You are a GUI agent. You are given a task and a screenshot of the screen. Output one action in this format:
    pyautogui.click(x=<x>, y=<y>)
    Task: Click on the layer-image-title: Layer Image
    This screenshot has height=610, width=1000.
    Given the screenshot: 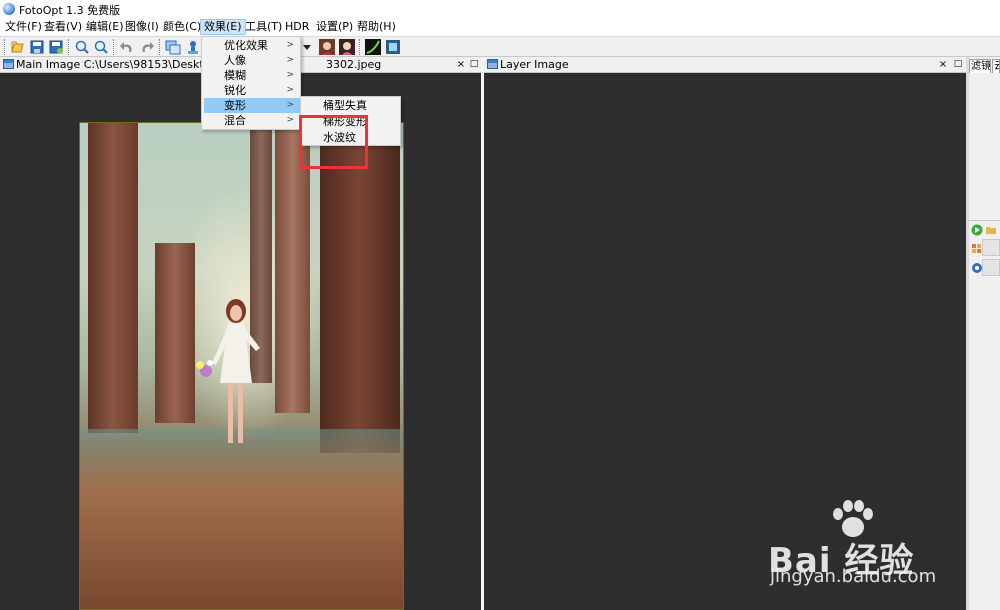 What is the action you would take?
    pyautogui.click(x=534, y=64)
    